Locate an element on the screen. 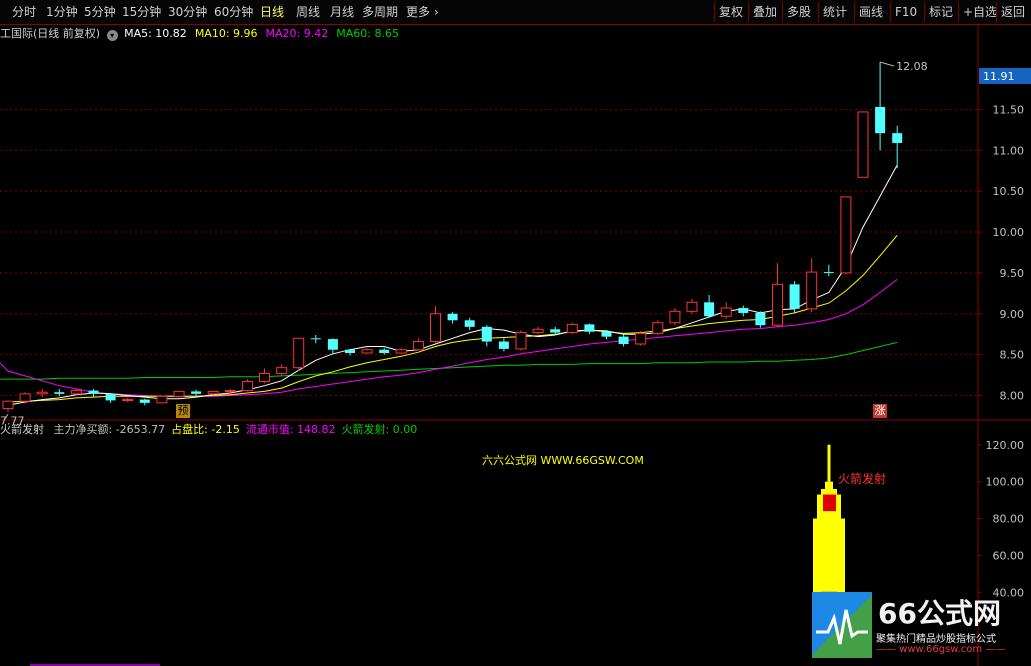 The width and height of the screenshot is (1031, 666). period-tab-10: 更多 is located at coordinates (418, 12).